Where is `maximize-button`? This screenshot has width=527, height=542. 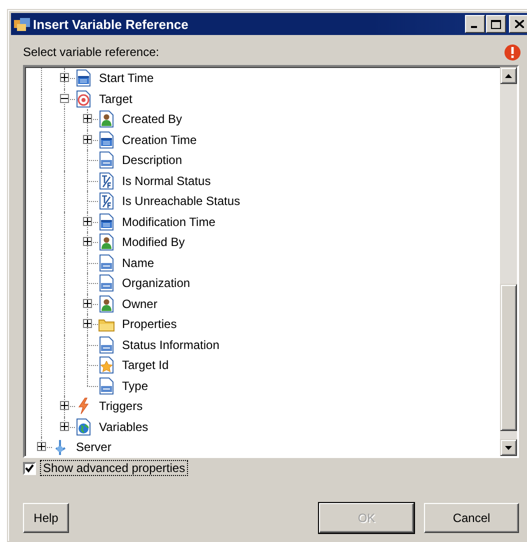 maximize-button is located at coordinates (496, 24).